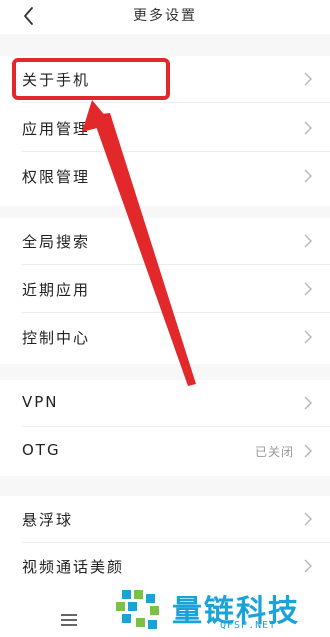 This screenshot has width=330, height=637. Describe the element at coordinates (69, 620) in the screenshot. I see `menu-icon` at that location.